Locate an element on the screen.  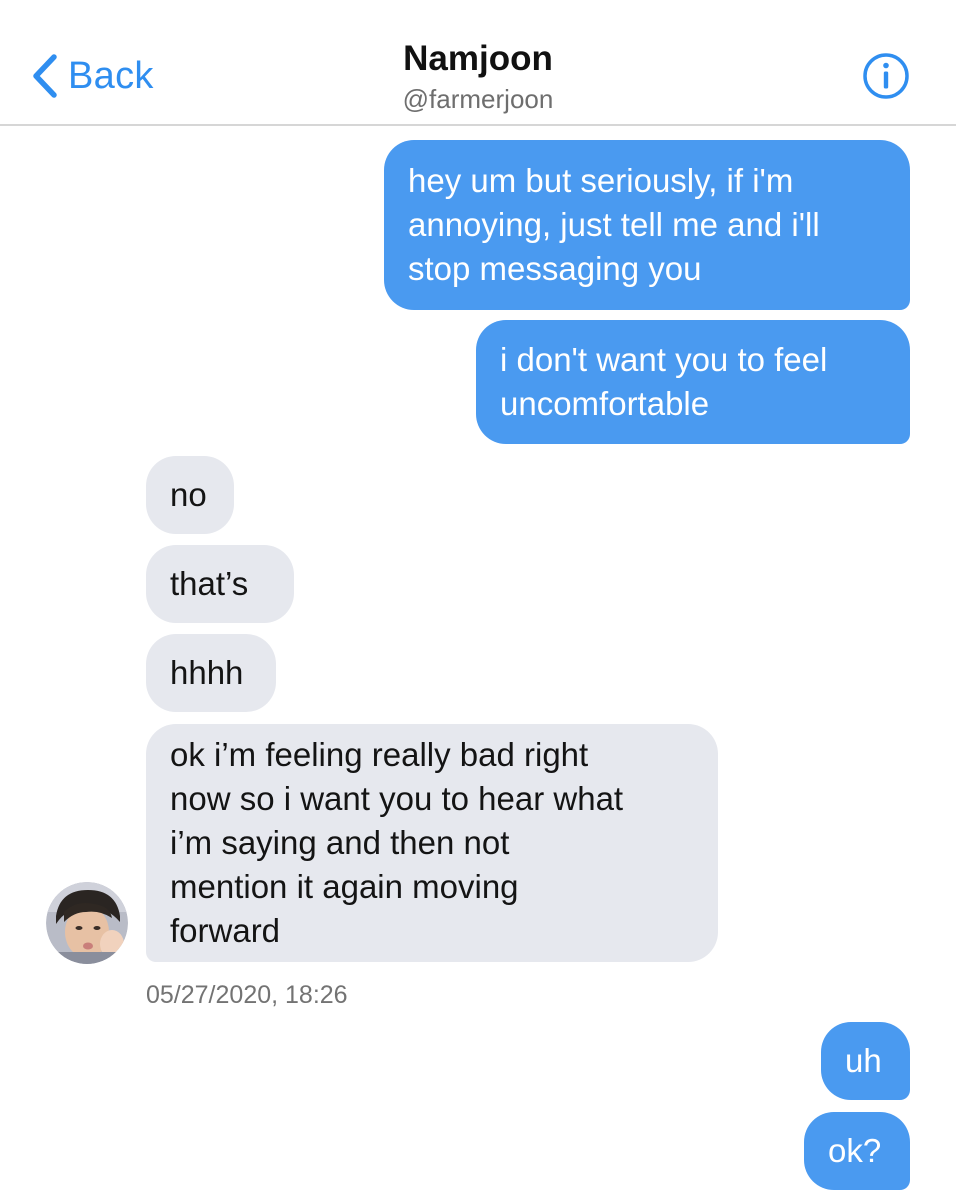
info-icon is located at coordinates (886, 76).